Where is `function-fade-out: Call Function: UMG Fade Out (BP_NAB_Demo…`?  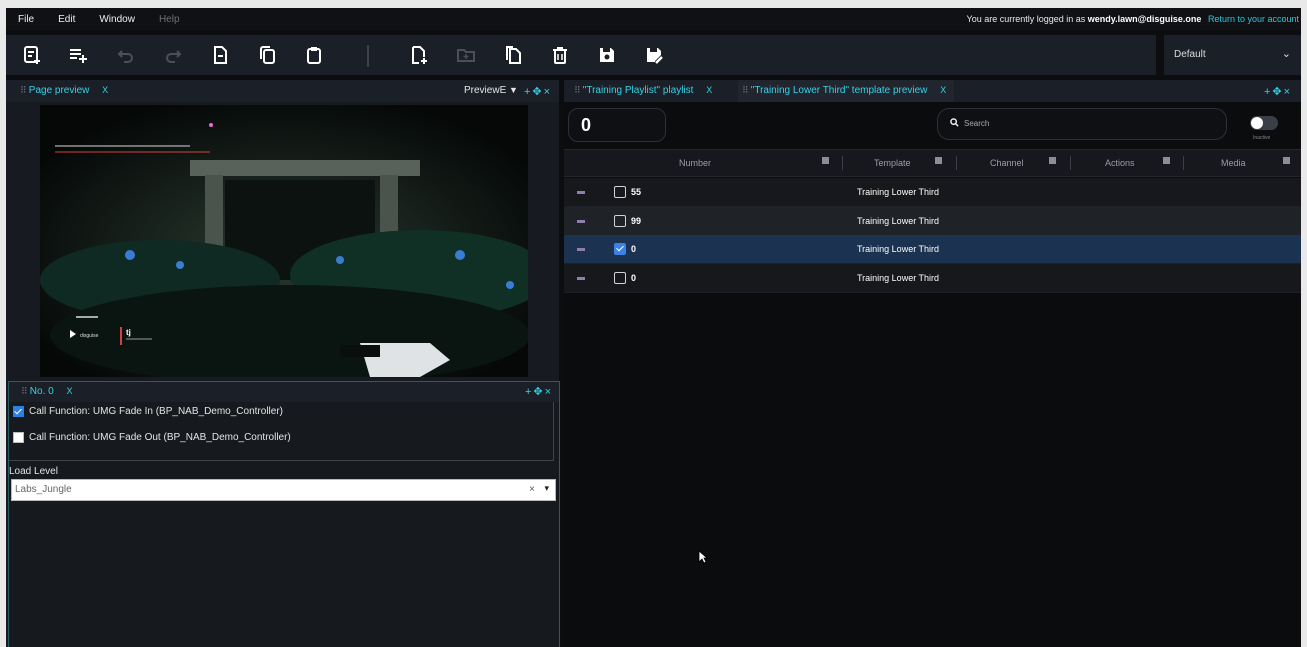
function-fade-out: Call Function: UMG Fade Out (BP_NAB_Demo… is located at coordinates (152, 437).